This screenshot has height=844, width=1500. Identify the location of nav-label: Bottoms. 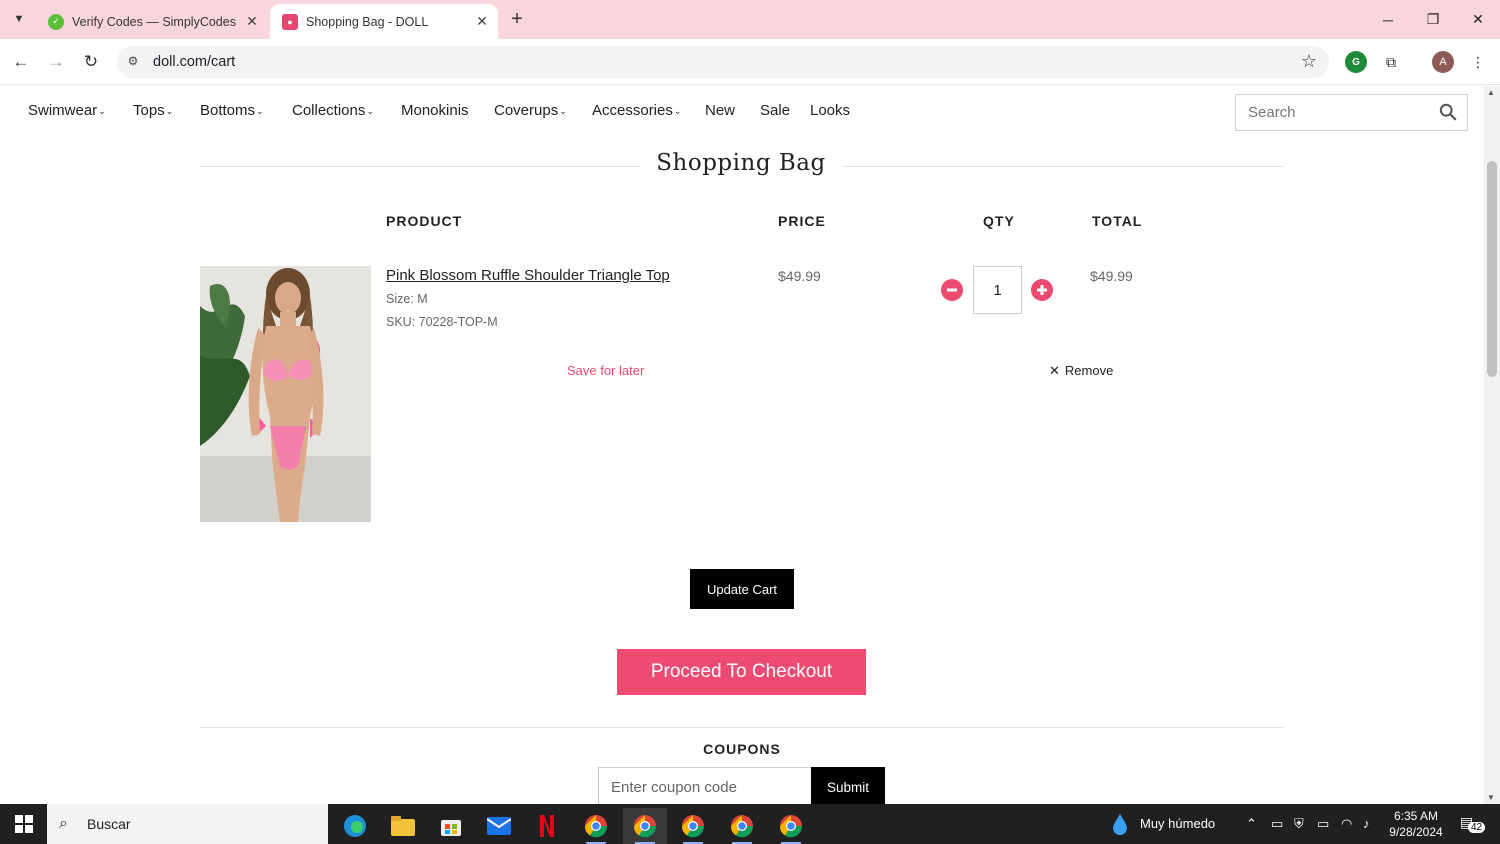
(228, 110).